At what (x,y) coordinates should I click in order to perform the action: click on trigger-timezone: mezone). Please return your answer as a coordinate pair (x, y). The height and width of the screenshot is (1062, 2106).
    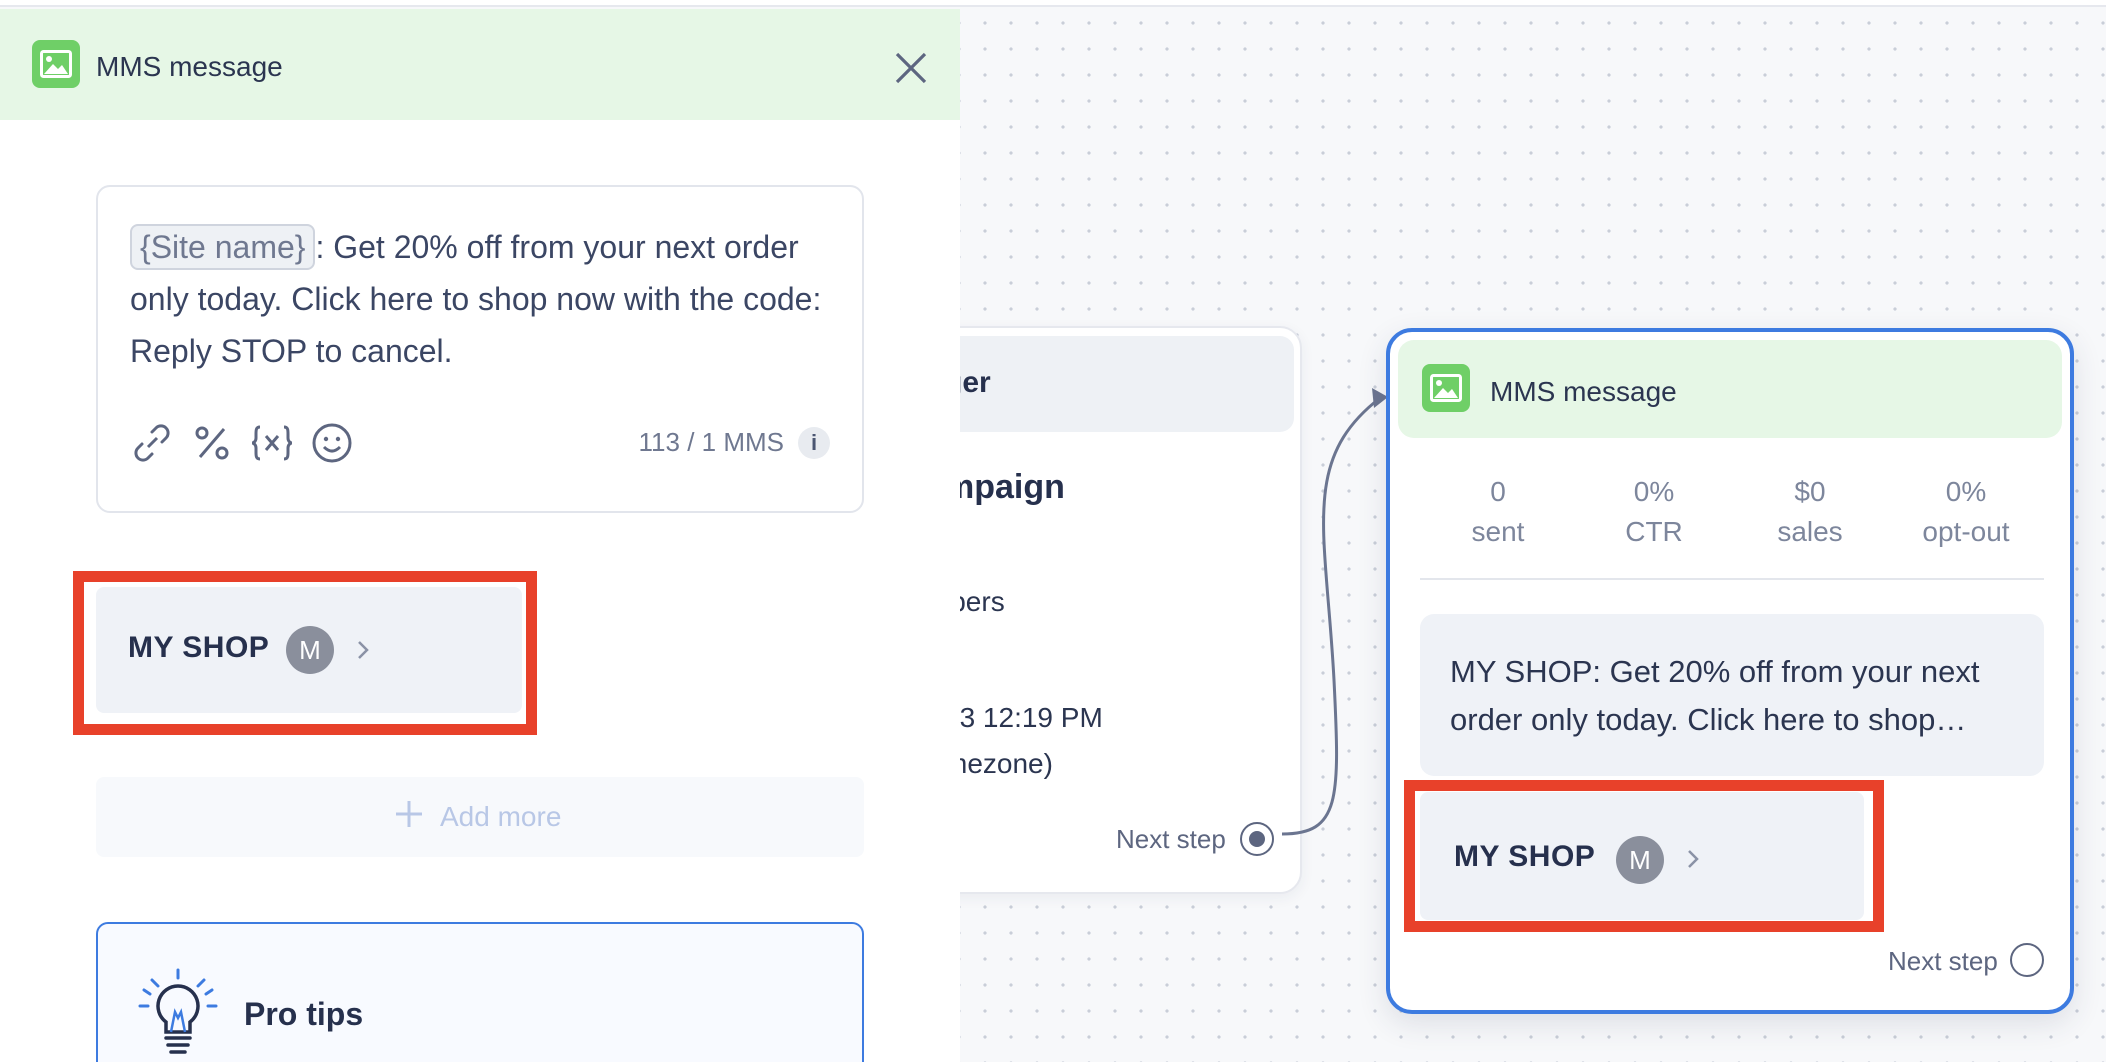
    Looking at the image, I should click on (998, 763).